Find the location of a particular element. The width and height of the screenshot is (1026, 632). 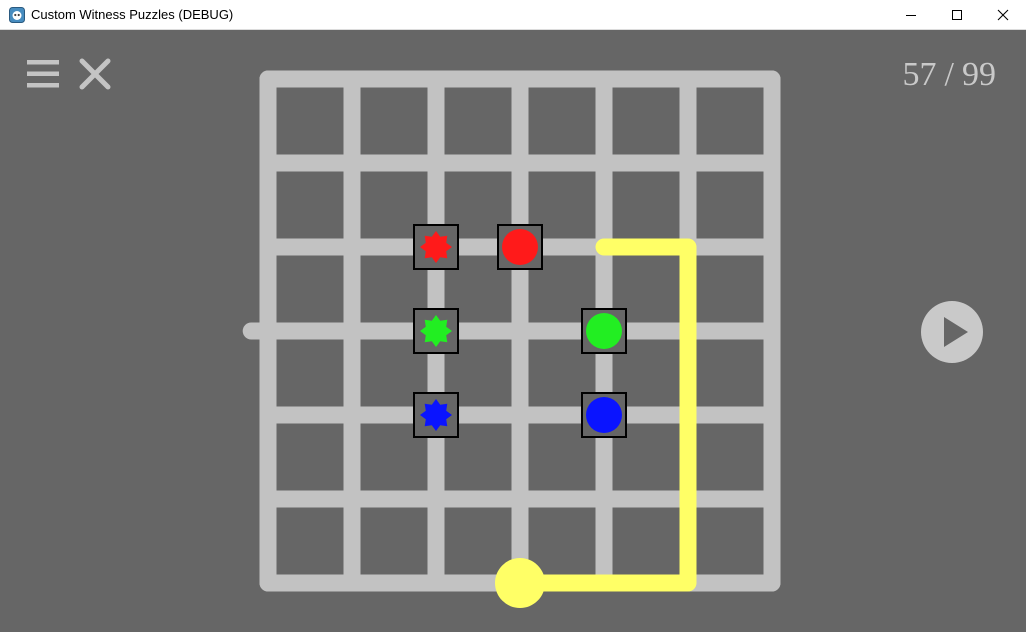

red-circle-icon is located at coordinates (520, 247).